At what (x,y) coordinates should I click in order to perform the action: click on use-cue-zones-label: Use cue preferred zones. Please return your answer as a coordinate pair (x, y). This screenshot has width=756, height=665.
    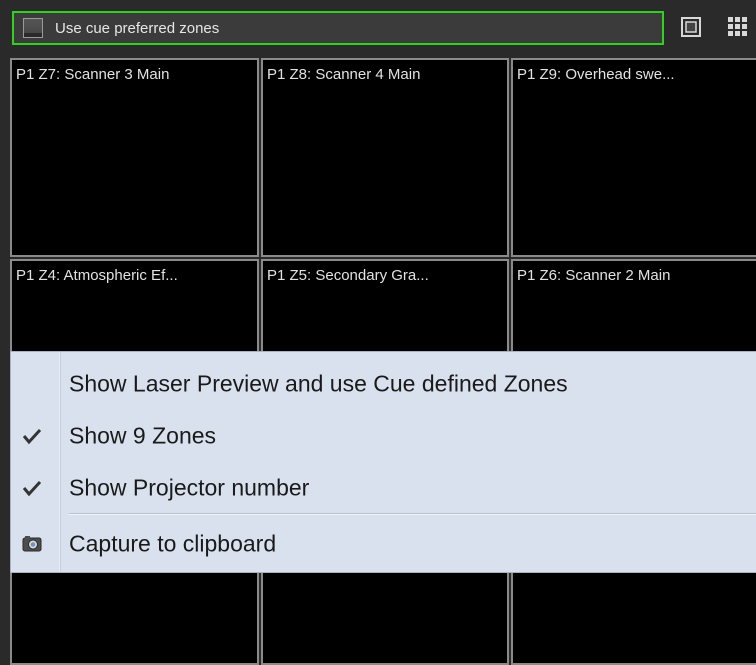
    Looking at the image, I should click on (137, 28).